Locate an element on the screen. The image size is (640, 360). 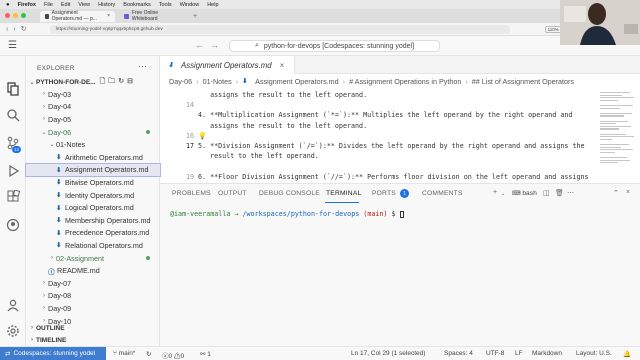
menu-help: Help is located at coordinates (212, 5).